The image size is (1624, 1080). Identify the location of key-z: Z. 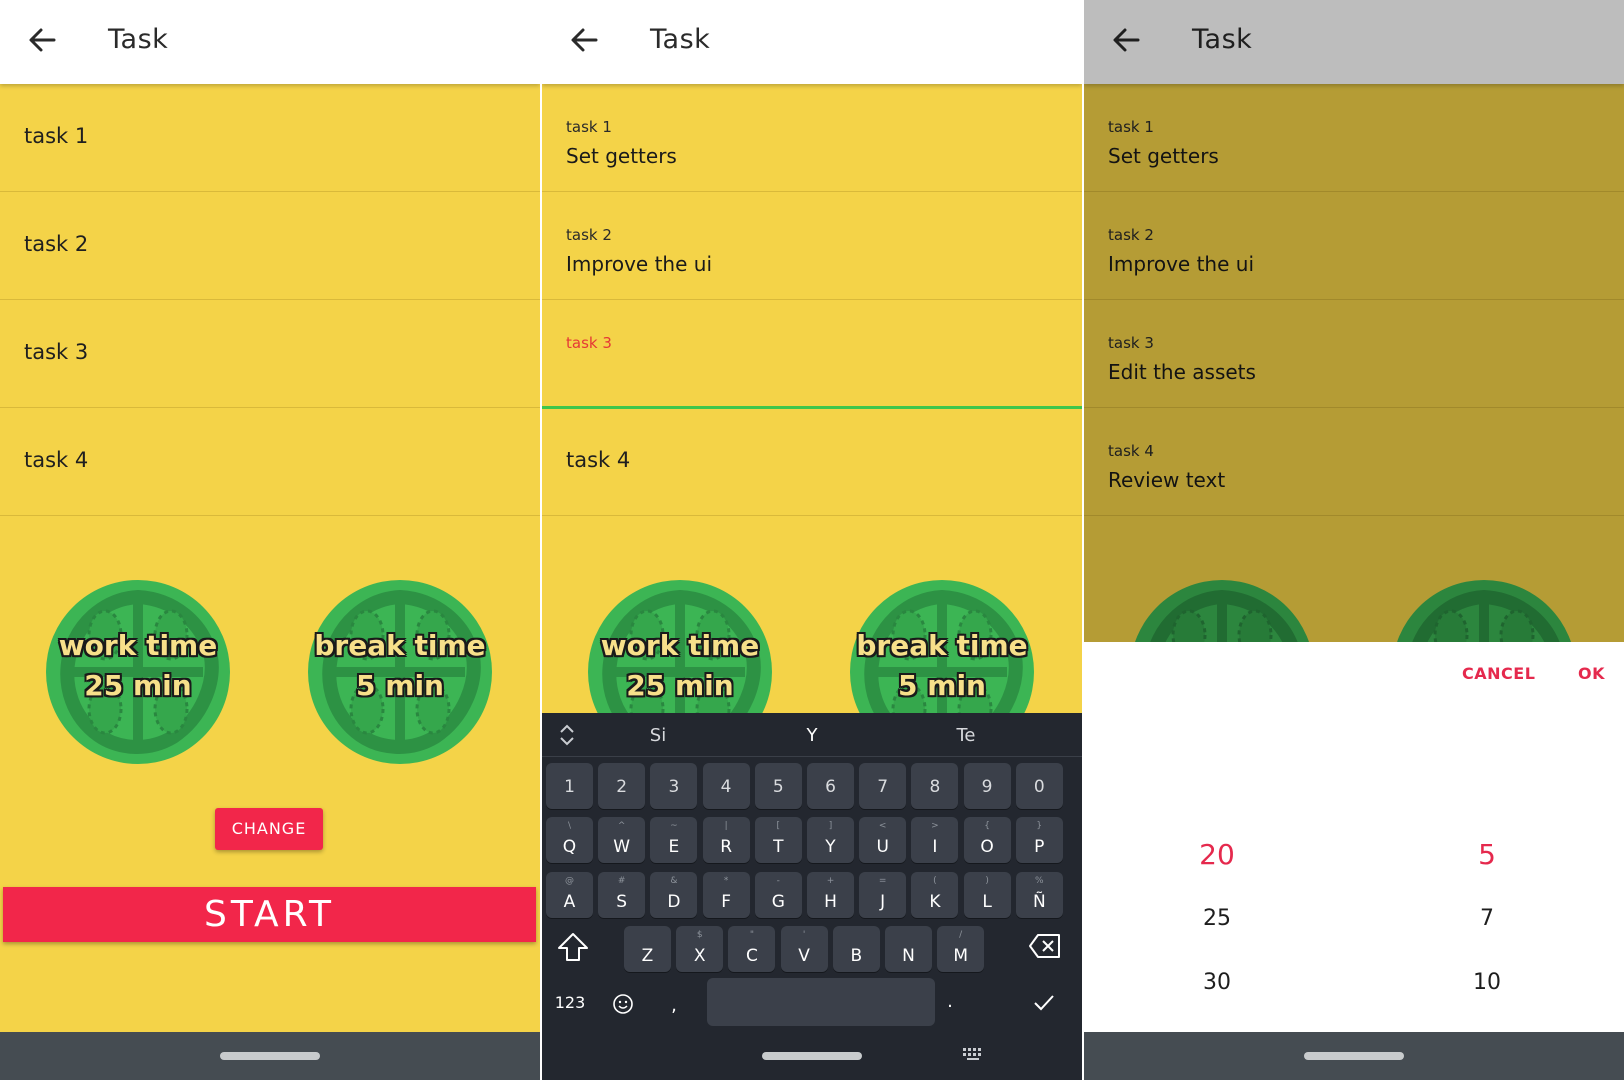
(647, 949).